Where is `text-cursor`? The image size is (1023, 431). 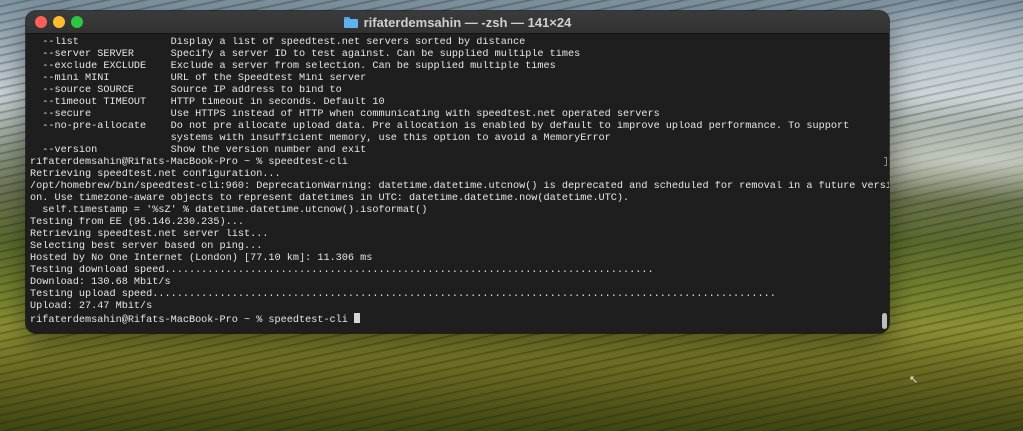
text-cursor is located at coordinates (357, 318).